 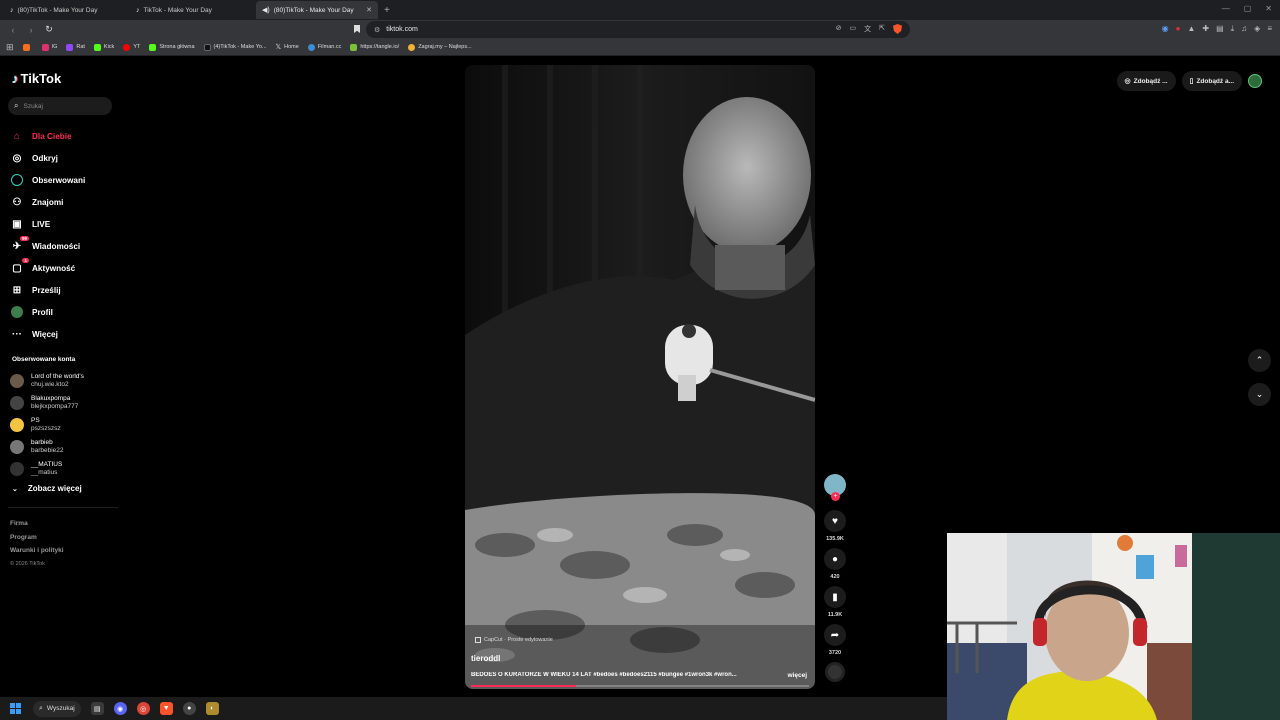 I want to click on new-tab-button: +, so click(x=387, y=10).